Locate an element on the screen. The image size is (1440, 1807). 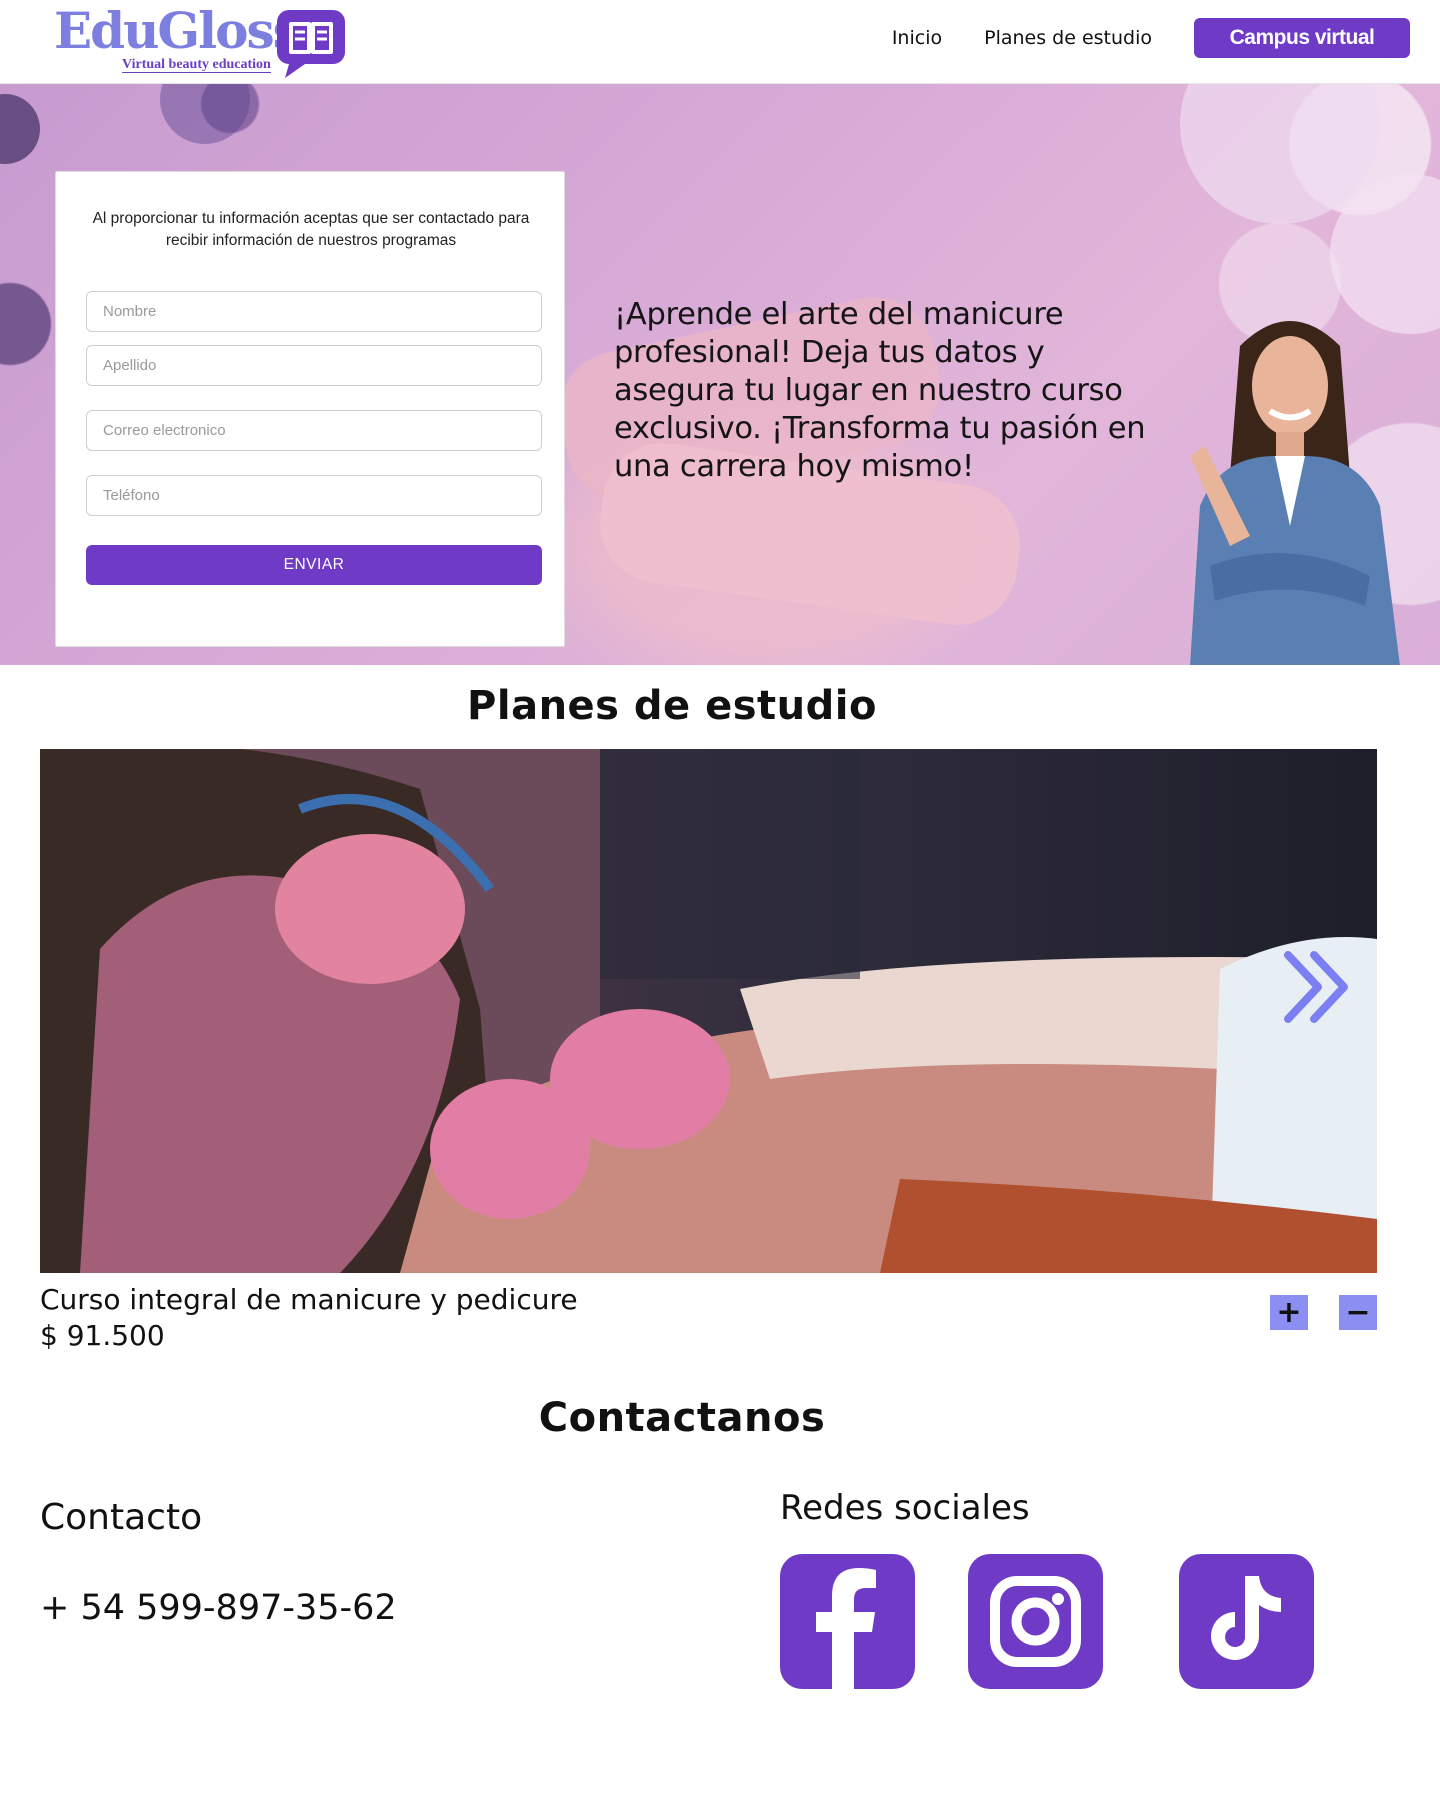
contact-title: Contactanos is located at coordinates (682, 1418).